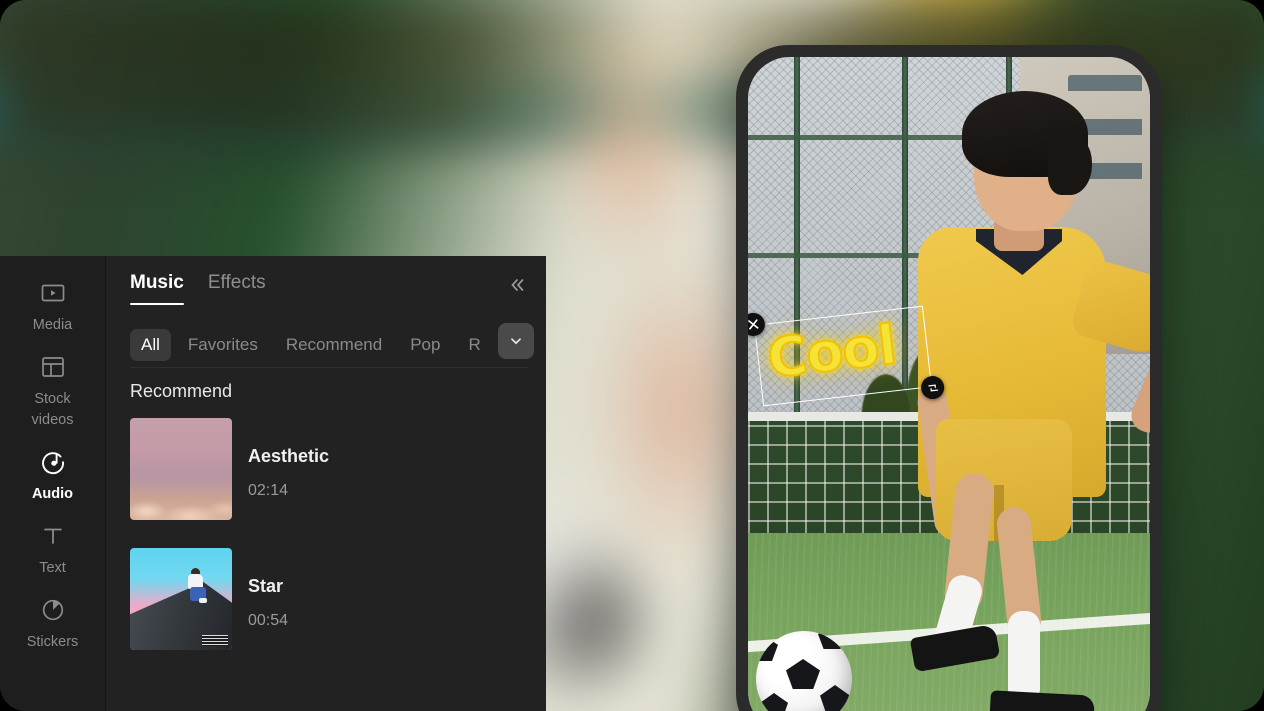  What do you see at coordinates (516, 341) in the screenshot?
I see `chevron-down-icon` at bounding box center [516, 341].